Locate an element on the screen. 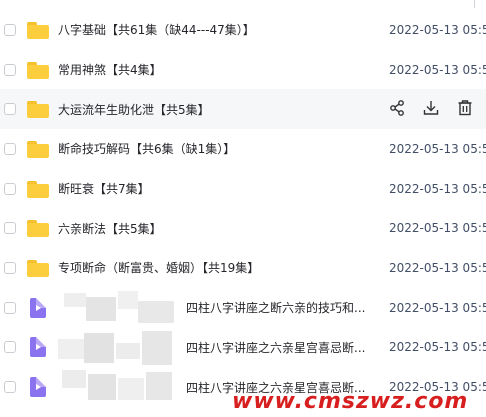  list-top-edge is located at coordinates (243, 5).